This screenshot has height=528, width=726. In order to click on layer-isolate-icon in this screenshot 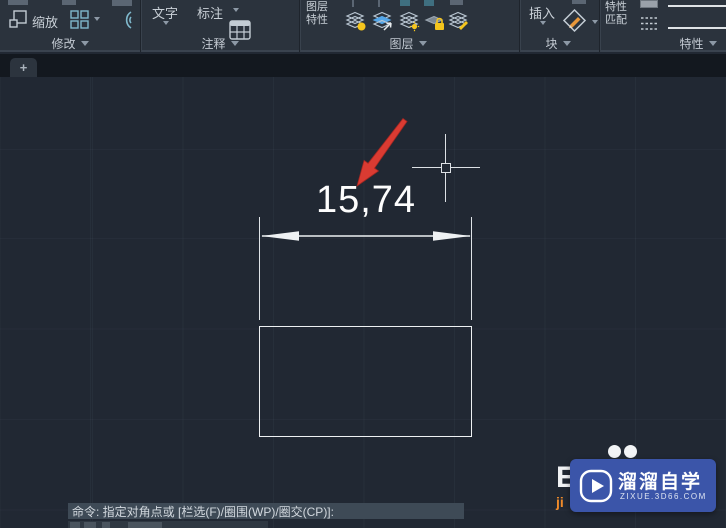, I will do `click(409, 24)`.